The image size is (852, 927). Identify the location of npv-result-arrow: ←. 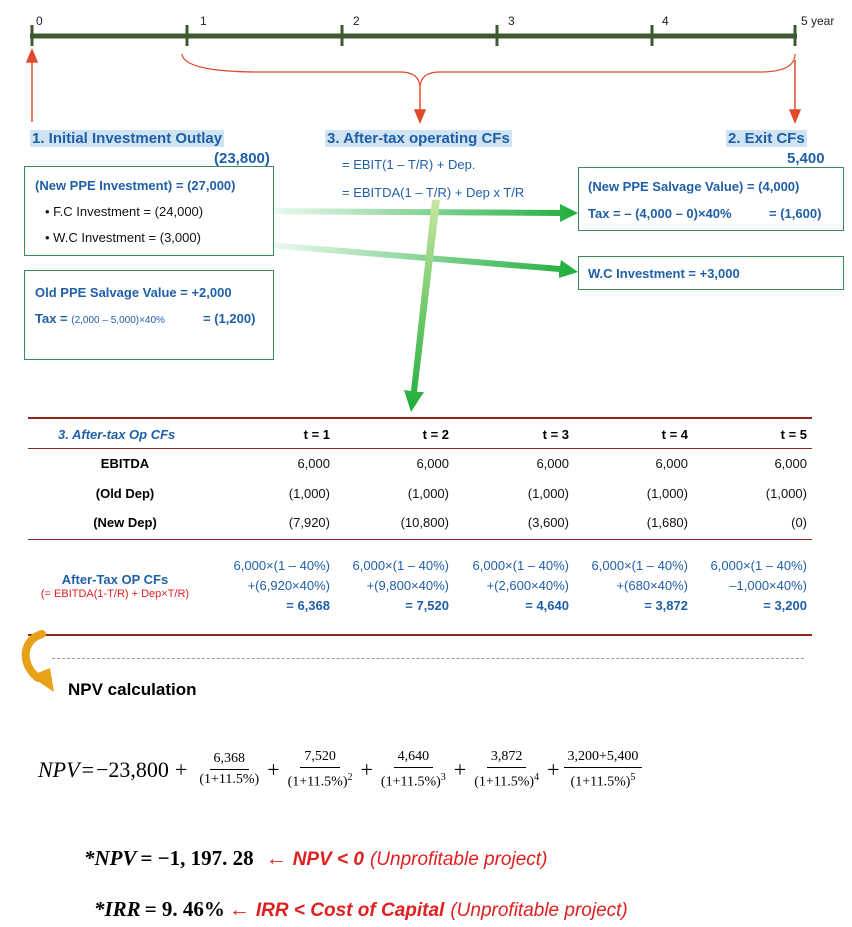
(276, 858).